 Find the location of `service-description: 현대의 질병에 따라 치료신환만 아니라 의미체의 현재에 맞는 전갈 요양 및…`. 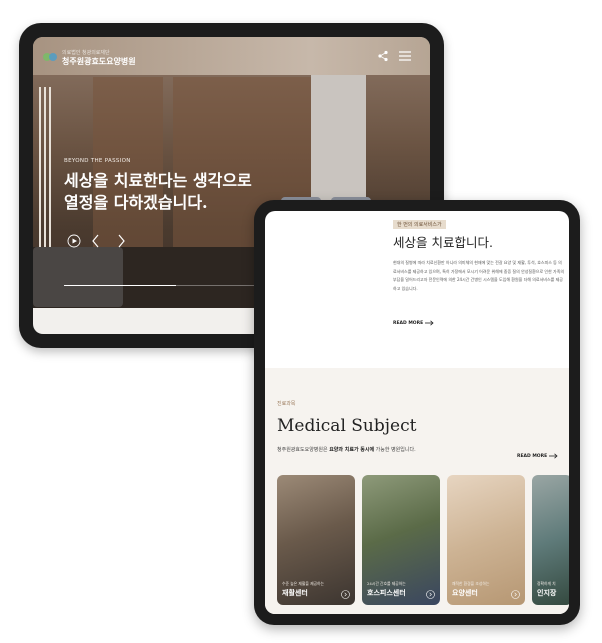

service-description: 현대의 질병에 따라 치료신환만 아니라 의미체의 현재에 맞는 전갈 요양 및… is located at coordinates (479, 275).